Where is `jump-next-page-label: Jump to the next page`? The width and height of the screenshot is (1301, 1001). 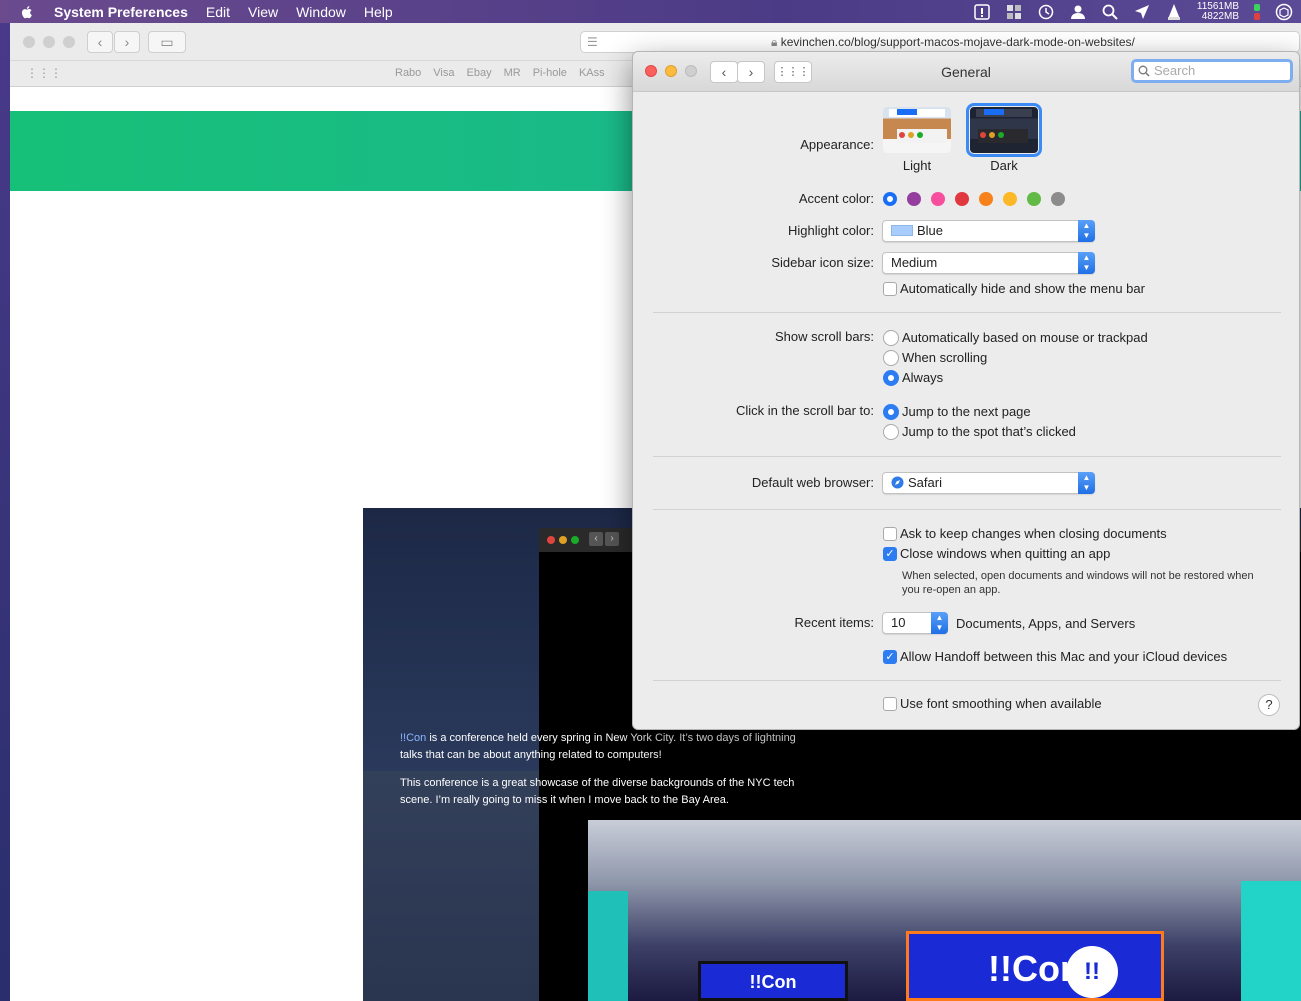 jump-next-page-label: Jump to the next page is located at coordinates (966, 411).